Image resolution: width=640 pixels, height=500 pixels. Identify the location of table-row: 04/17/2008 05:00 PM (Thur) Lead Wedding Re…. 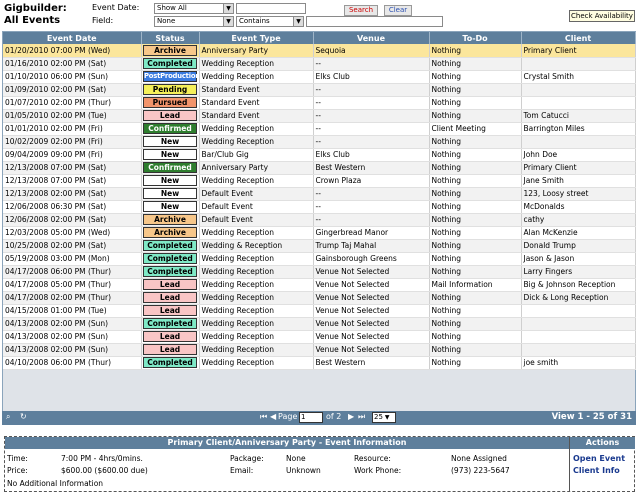
(319, 285).